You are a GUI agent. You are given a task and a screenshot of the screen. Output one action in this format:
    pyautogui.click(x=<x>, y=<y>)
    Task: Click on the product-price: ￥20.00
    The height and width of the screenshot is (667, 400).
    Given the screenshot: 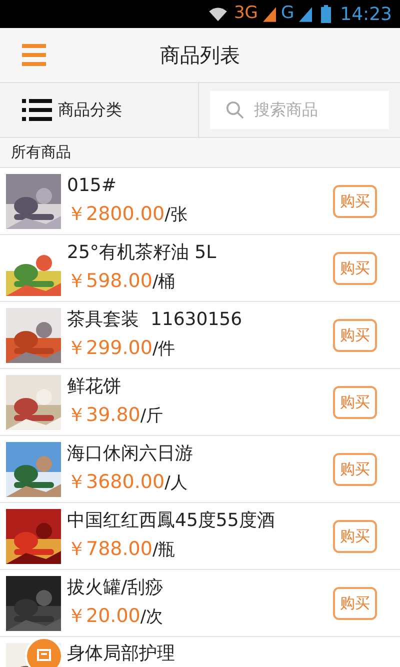 What is the action you would take?
    pyautogui.click(x=103, y=617)
    